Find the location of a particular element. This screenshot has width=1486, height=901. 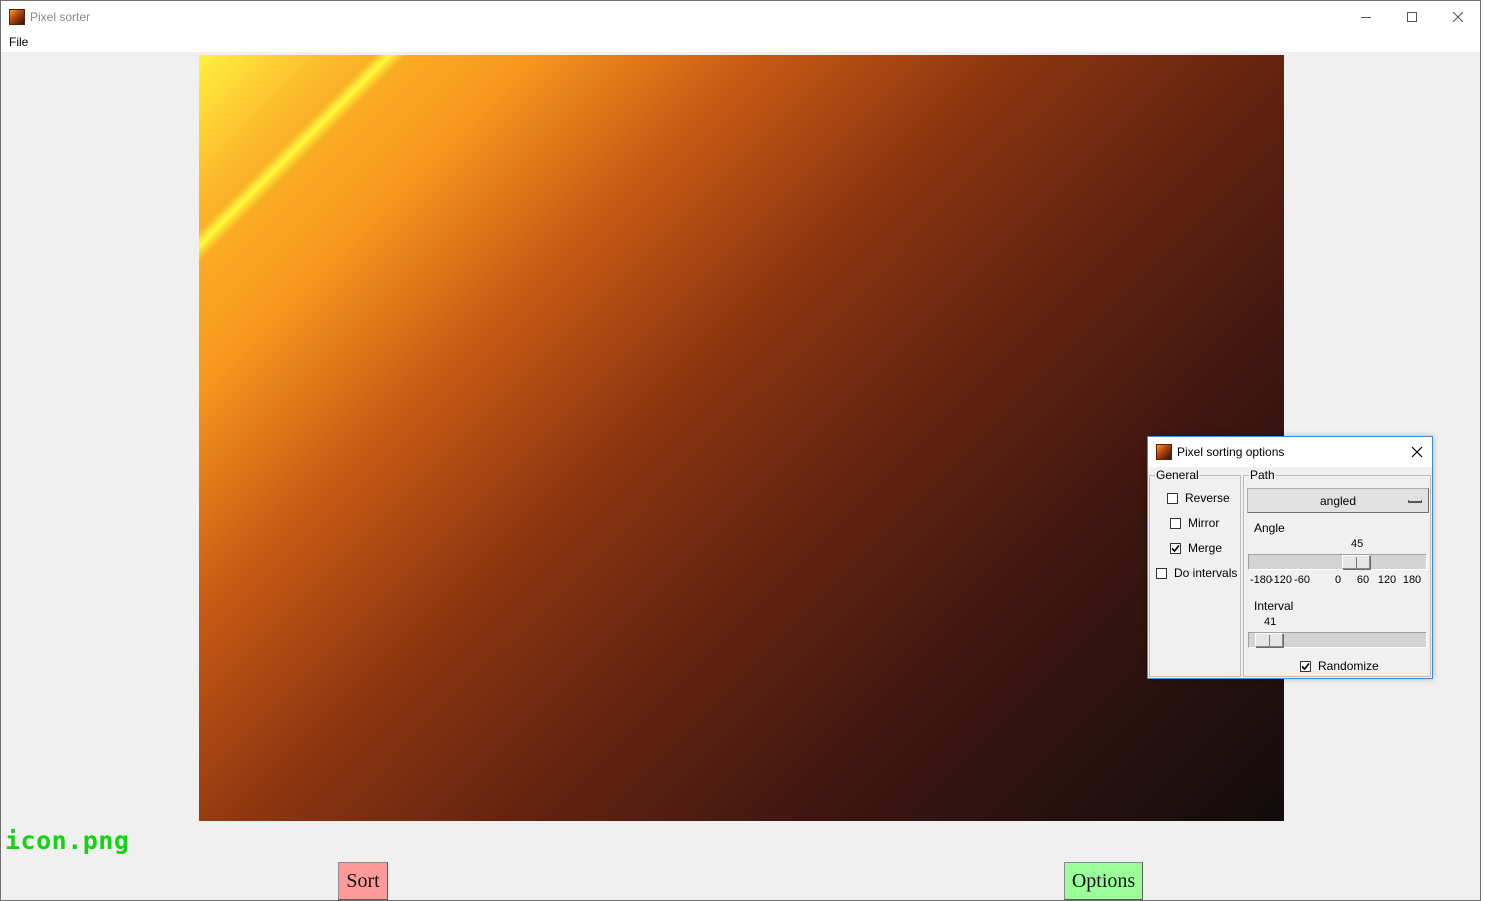

dialog-title: Pixel sorting options is located at coordinates (1231, 452).